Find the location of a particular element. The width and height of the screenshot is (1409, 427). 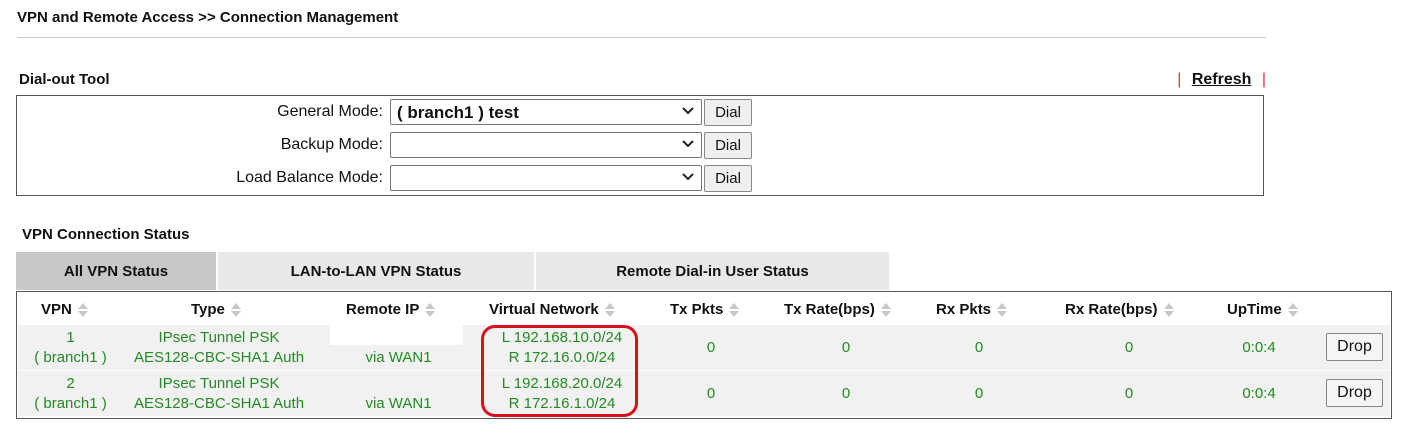

tab-lan-to-lan-vpn-status: LAN-to-LAN VPN Status is located at coordinates (376, 271).